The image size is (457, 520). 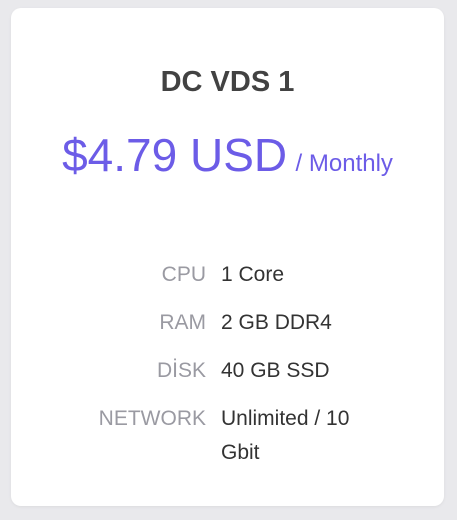 I want to click on spec-label: RAM, so click(x=182, y=322).